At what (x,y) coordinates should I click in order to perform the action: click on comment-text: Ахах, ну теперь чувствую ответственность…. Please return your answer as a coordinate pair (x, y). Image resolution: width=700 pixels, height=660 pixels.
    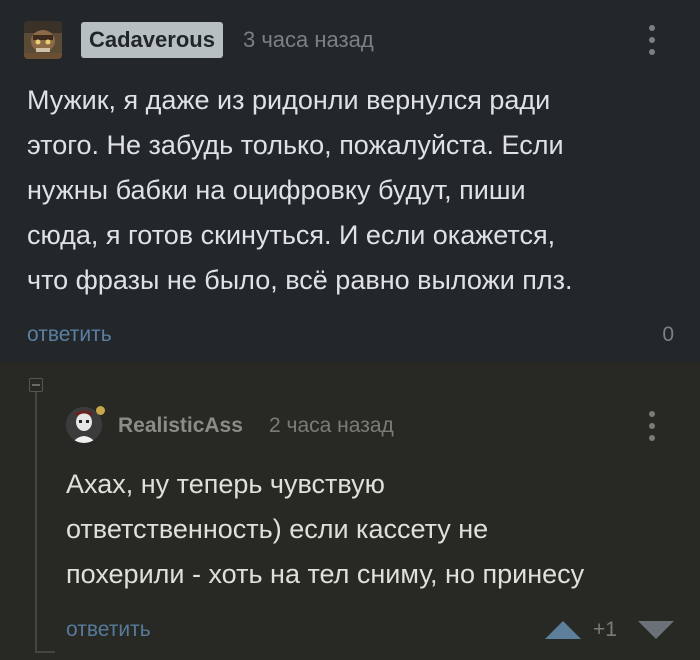
    Looking at the image, I should click on (325, 529).